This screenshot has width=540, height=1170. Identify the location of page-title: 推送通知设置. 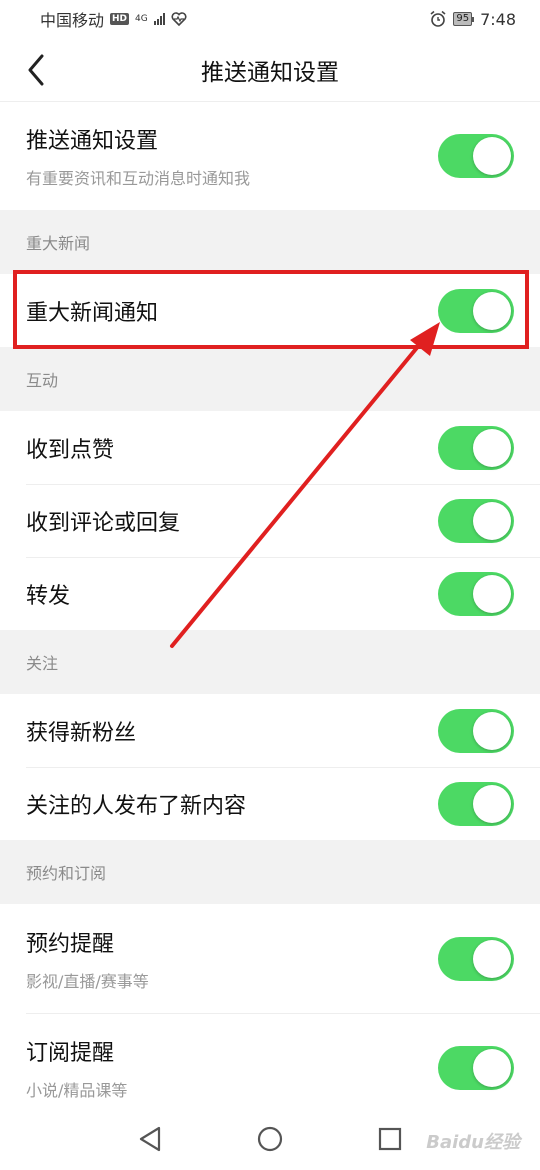
(270, 72).